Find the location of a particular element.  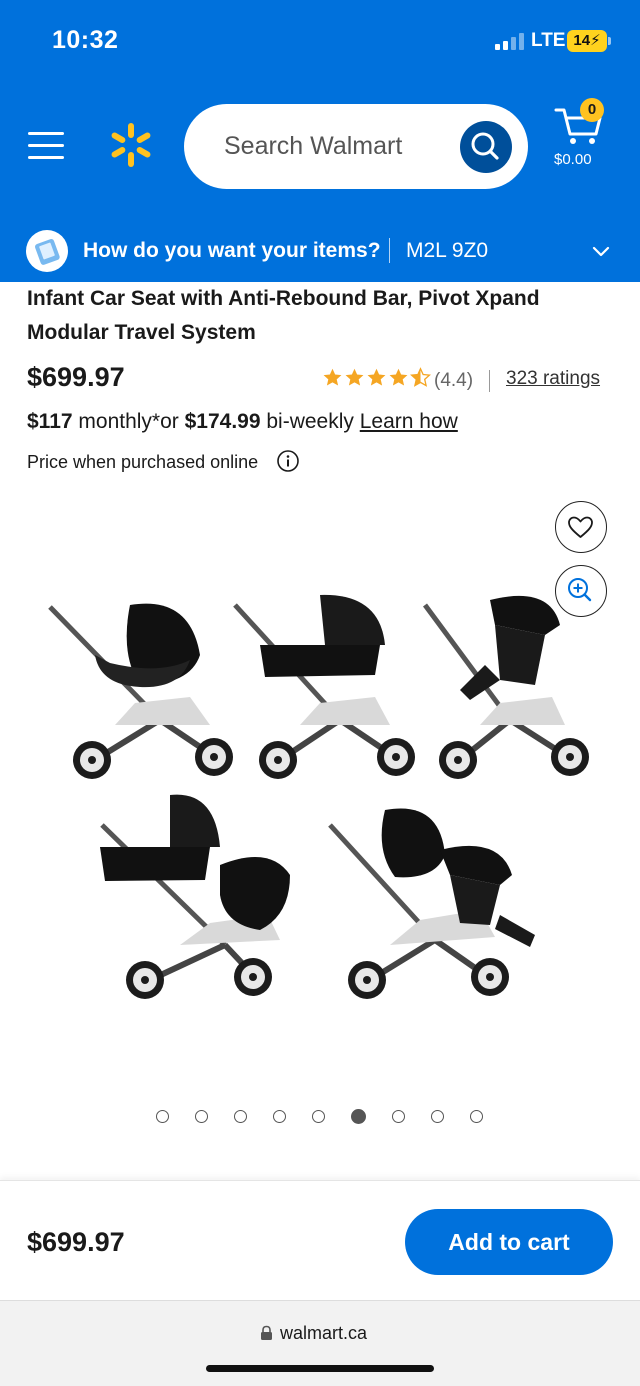

status-time: 10:32 is located at coordinates (85, 40).